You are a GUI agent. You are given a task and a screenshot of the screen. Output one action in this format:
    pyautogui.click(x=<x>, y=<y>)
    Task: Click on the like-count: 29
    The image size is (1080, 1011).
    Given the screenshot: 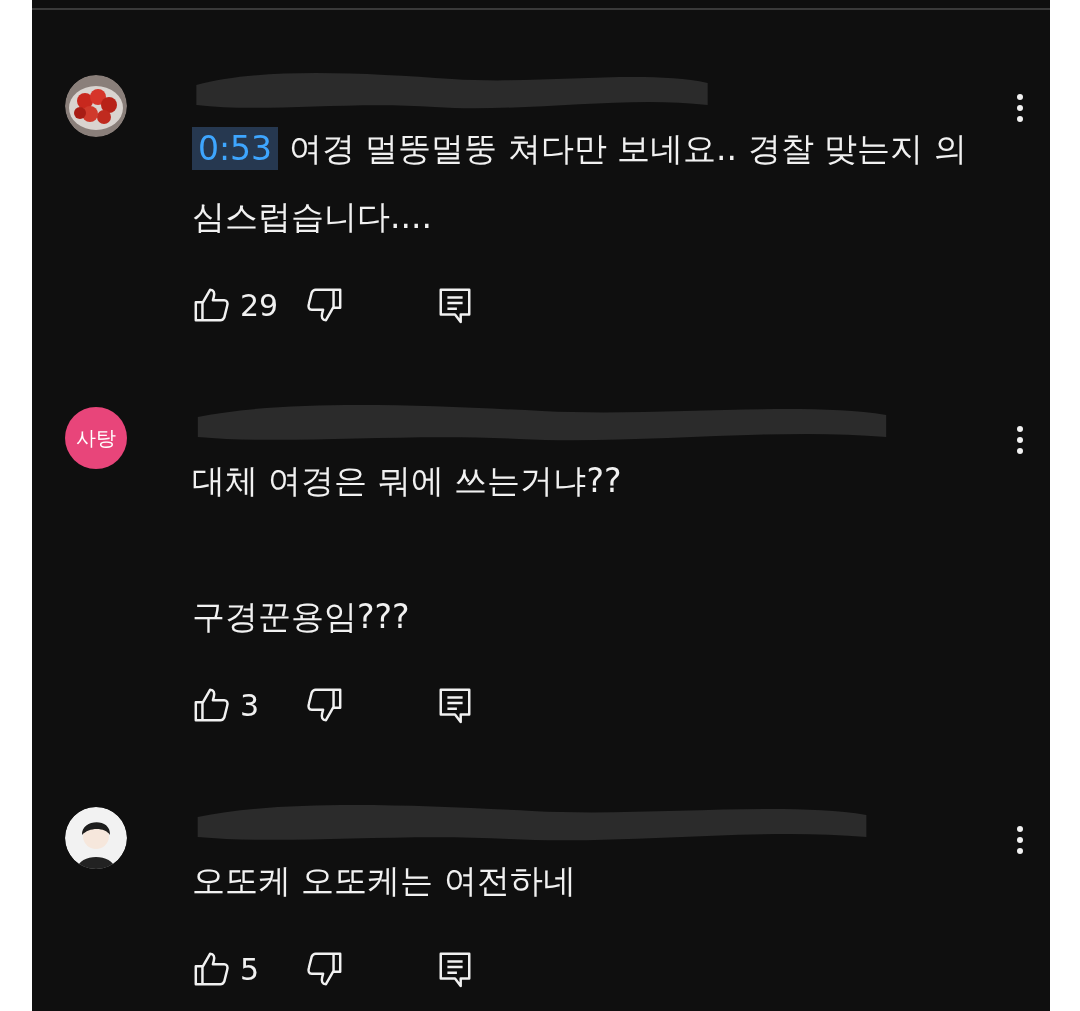 What is the action you would take?
    pyautogui.click(x=260, y=305)
    